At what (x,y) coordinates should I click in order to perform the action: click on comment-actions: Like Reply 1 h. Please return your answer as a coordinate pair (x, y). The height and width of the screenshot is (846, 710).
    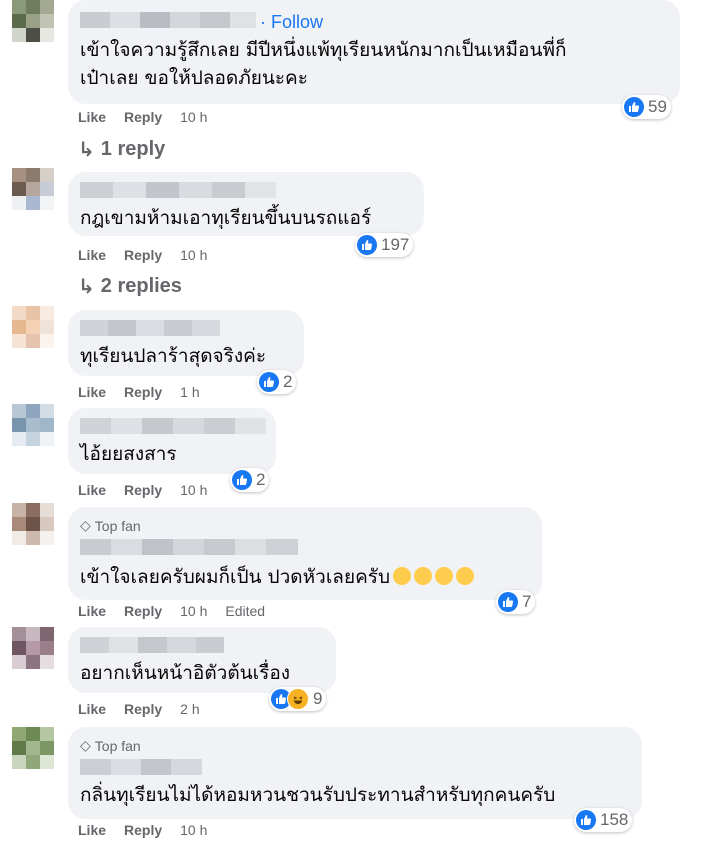
    Looking at the image, I should click on (148, 392).